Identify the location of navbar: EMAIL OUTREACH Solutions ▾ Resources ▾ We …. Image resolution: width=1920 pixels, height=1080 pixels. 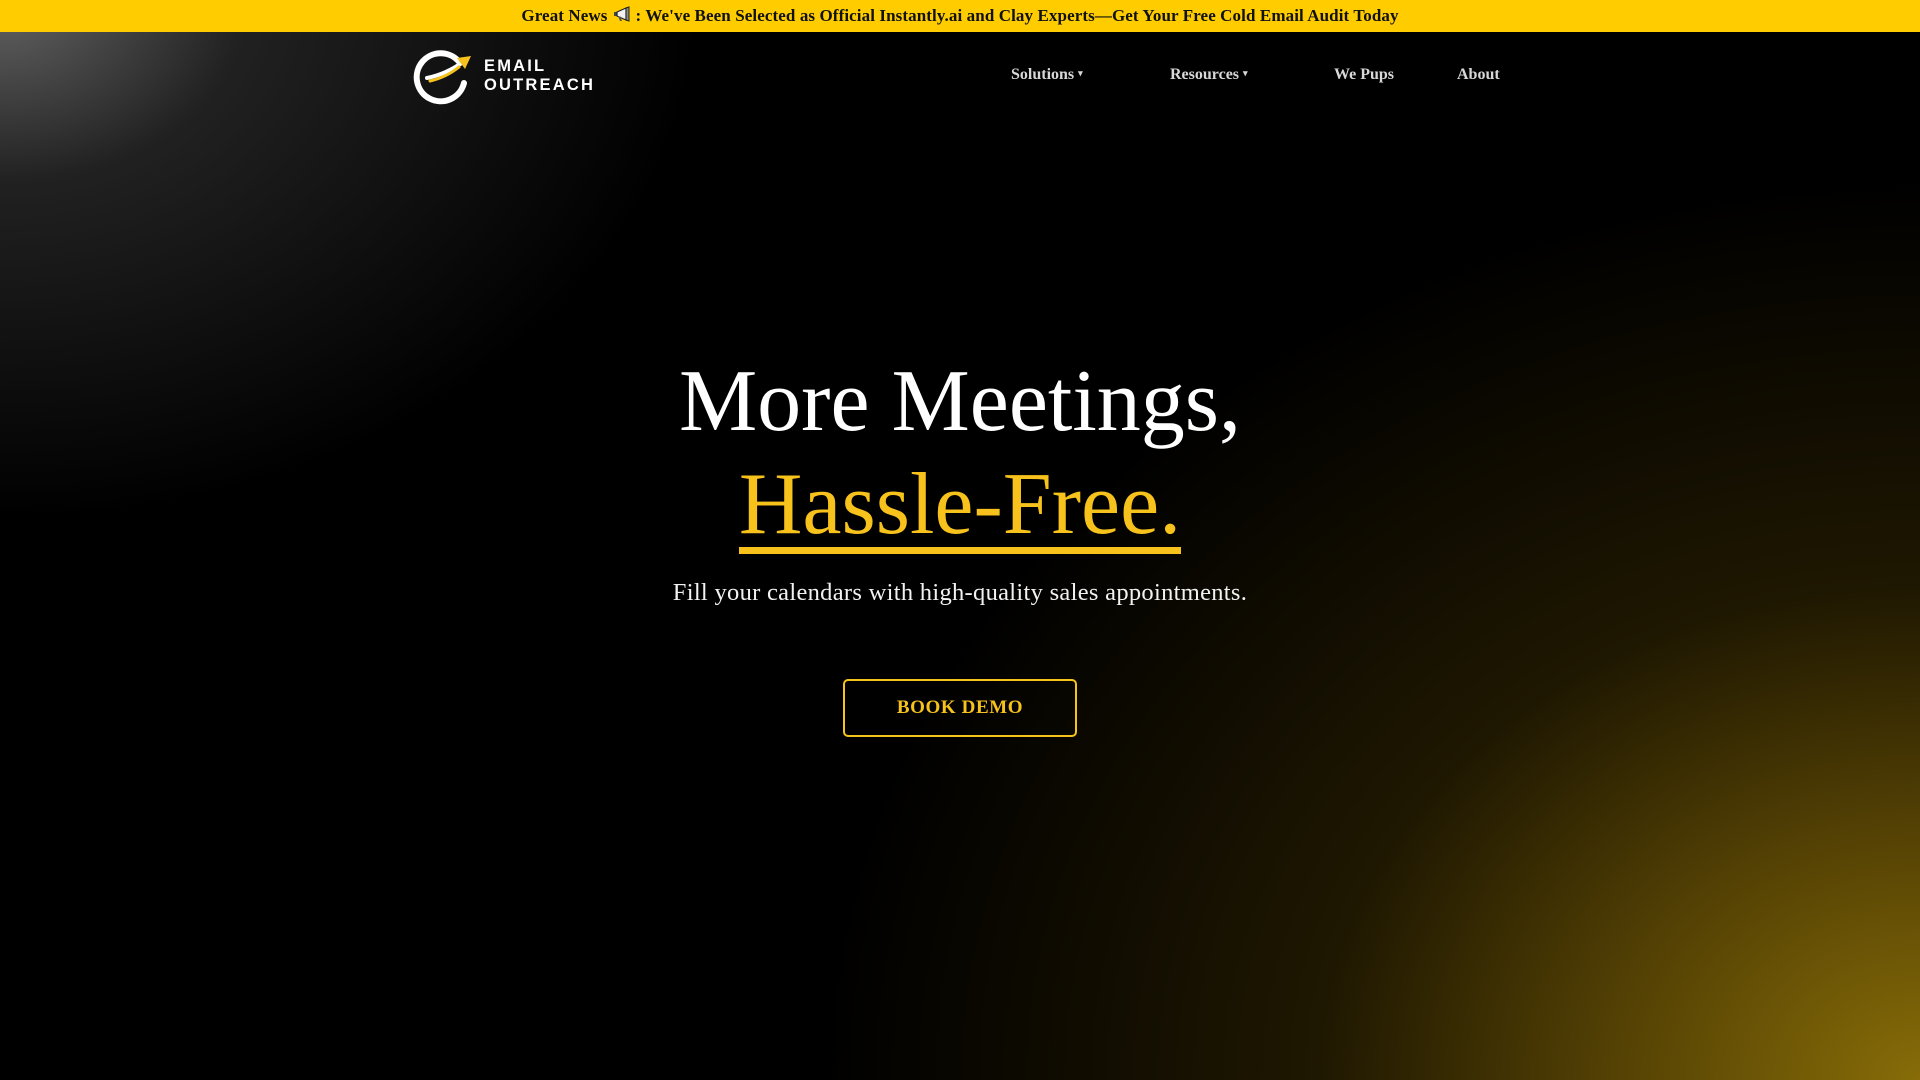
(960, 77).